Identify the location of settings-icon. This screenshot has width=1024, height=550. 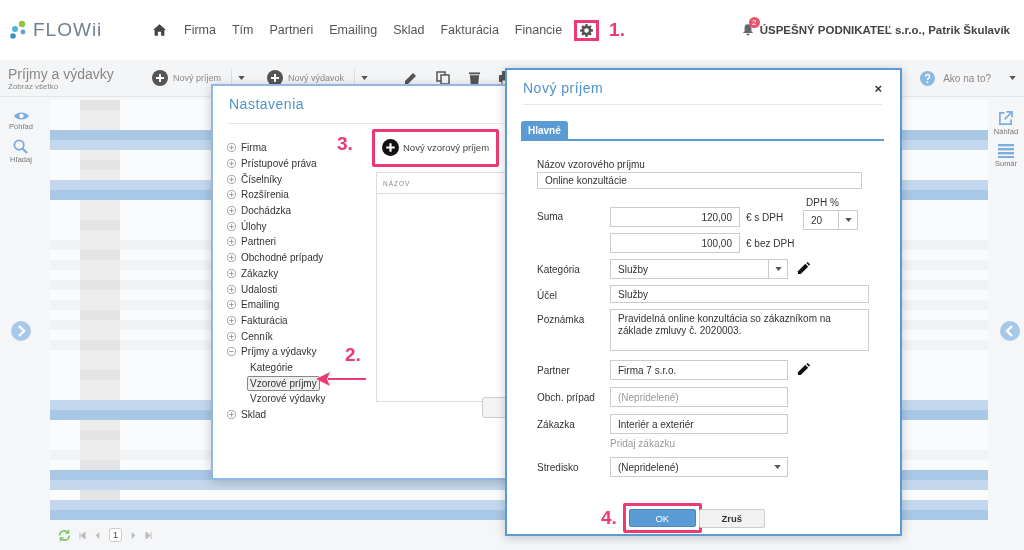
(587, 30).